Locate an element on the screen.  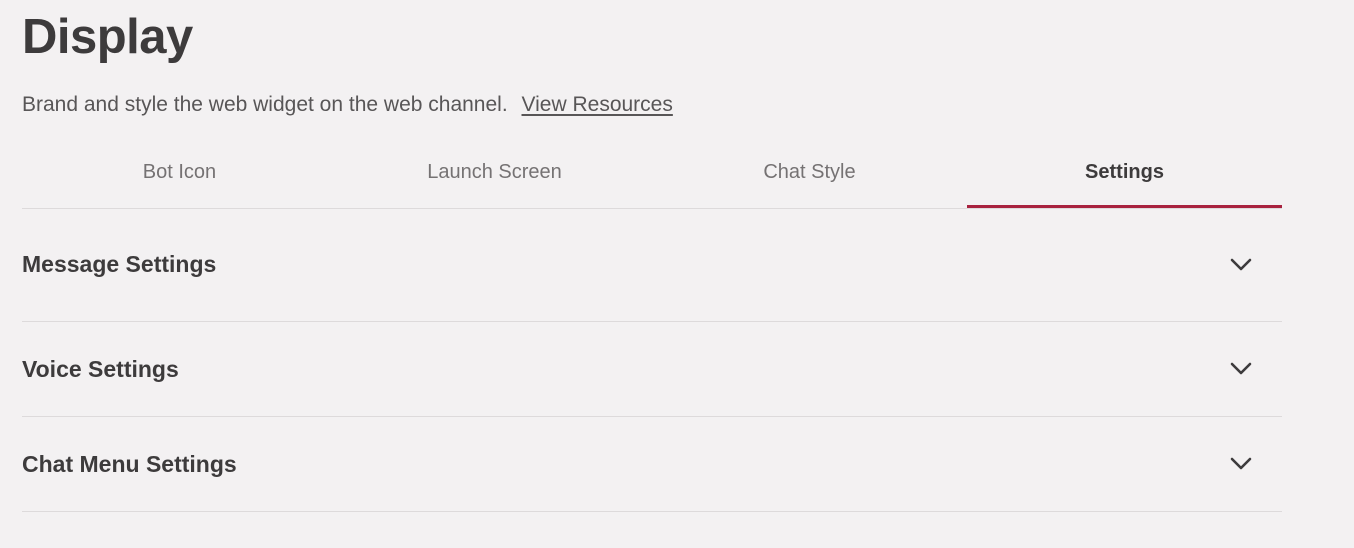
tab-chat-style: Chat Style is located at coordinates (809, 174).